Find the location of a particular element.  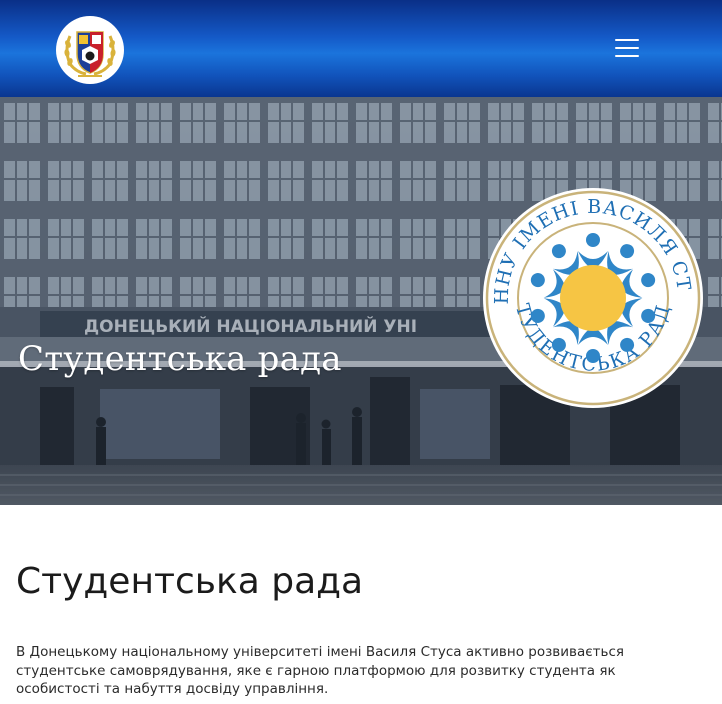

page-title: Студентська рада is located at coordinates (190, 581).